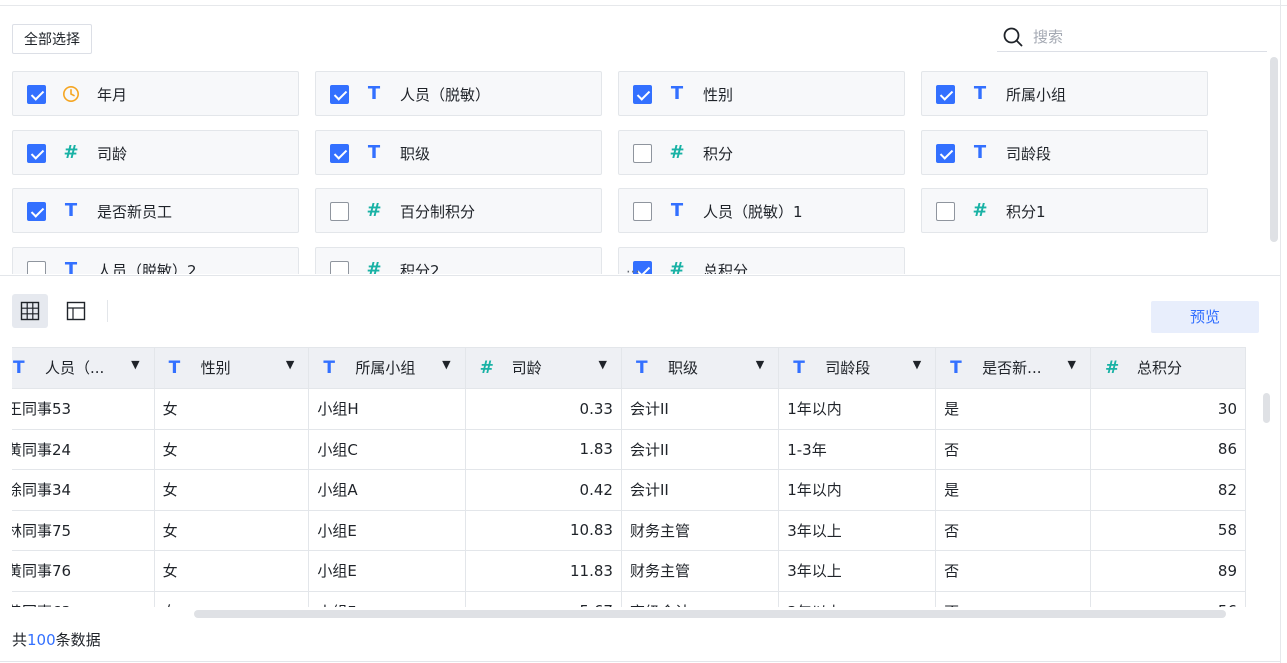  Describe the element at coordinates (700, 368) in the screenshot. I see `column-header: T 职级 ▼` at that location.